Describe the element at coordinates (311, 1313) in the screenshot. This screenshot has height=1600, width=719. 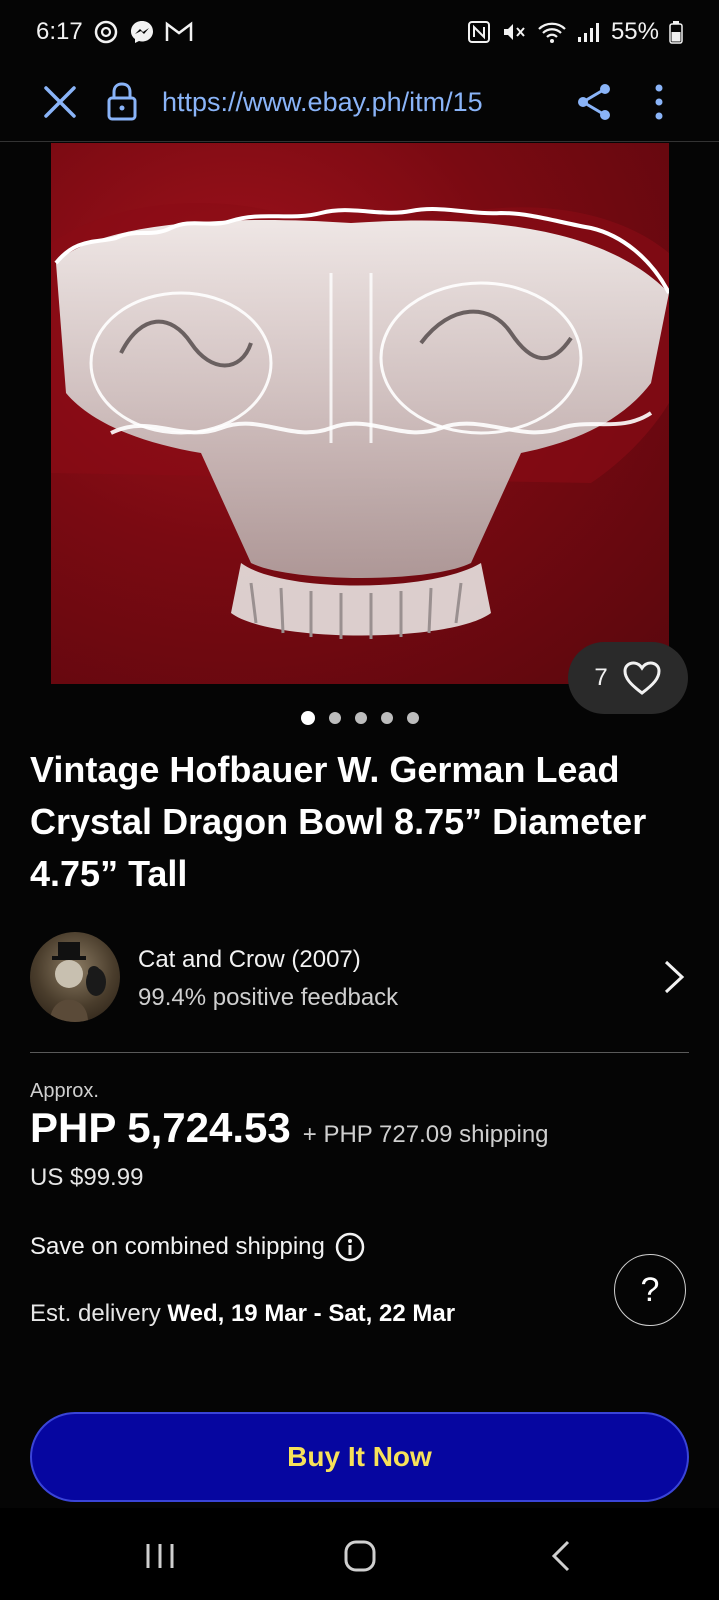
I see `delivery-dates: Wed, 19 Mar - Sat, 22 Mar` at that location.